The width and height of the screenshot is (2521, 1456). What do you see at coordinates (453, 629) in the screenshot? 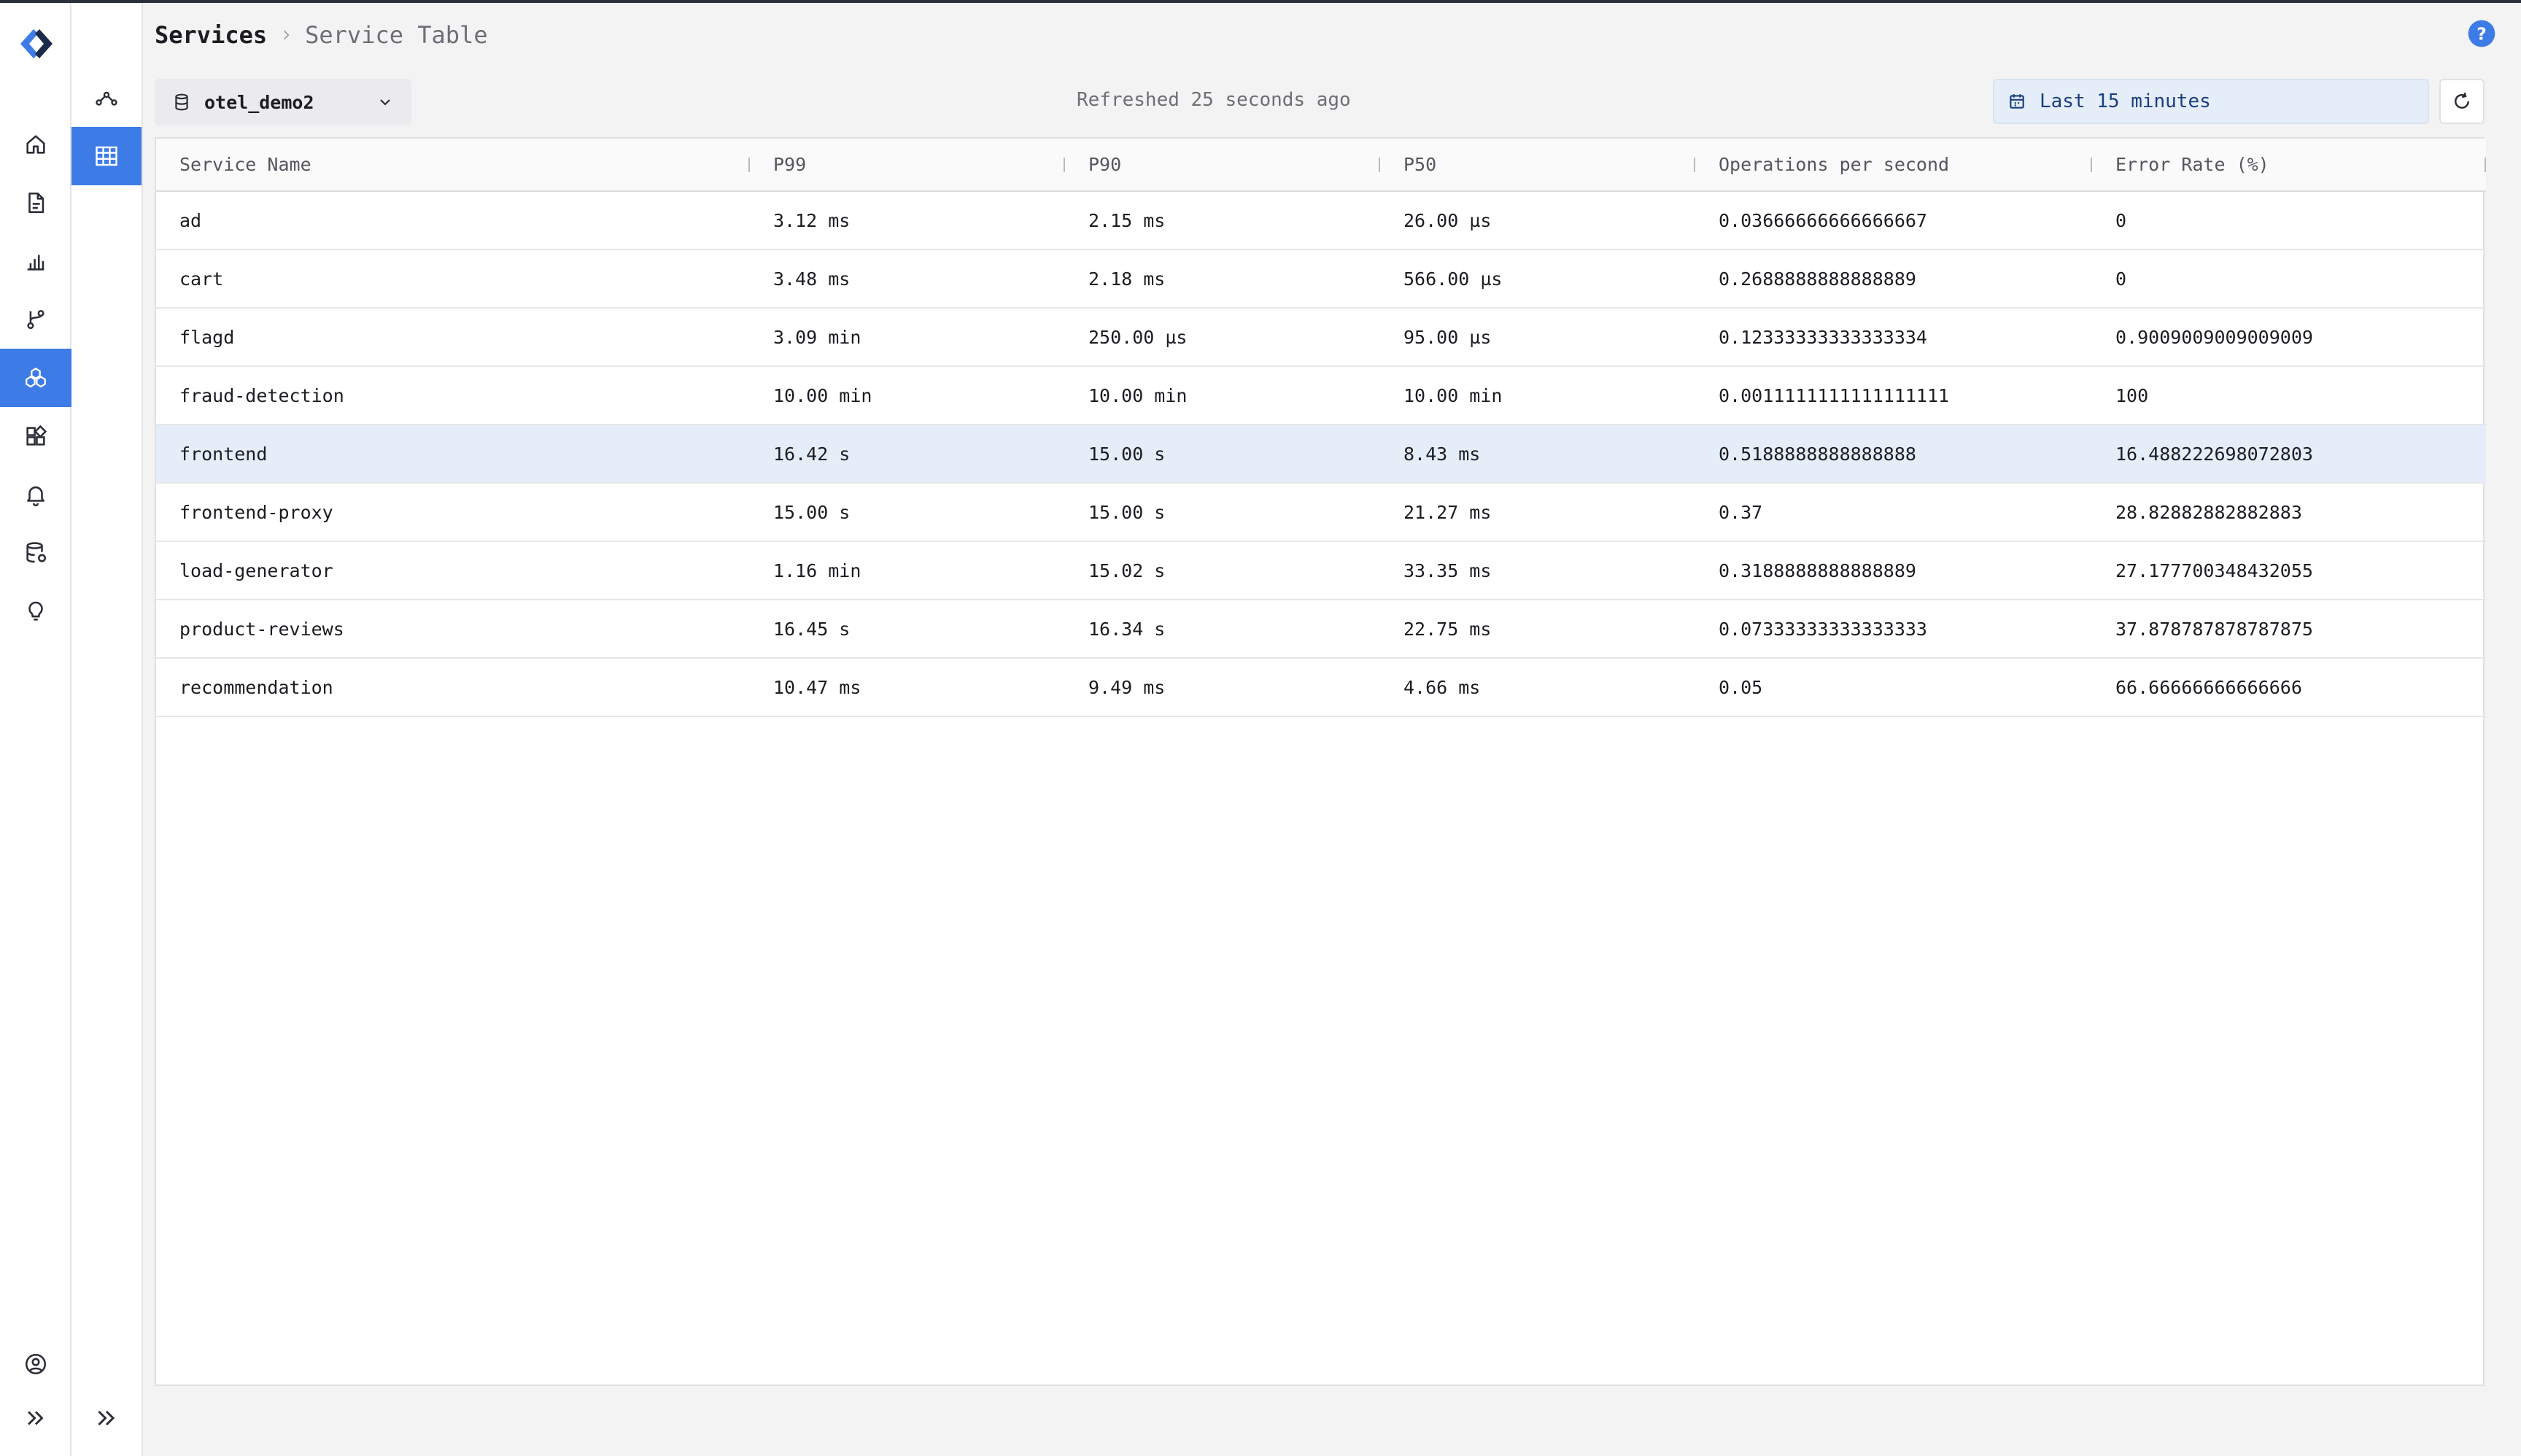
I see `service-name-cell: product-reviews` at bounding box center [453, 629].